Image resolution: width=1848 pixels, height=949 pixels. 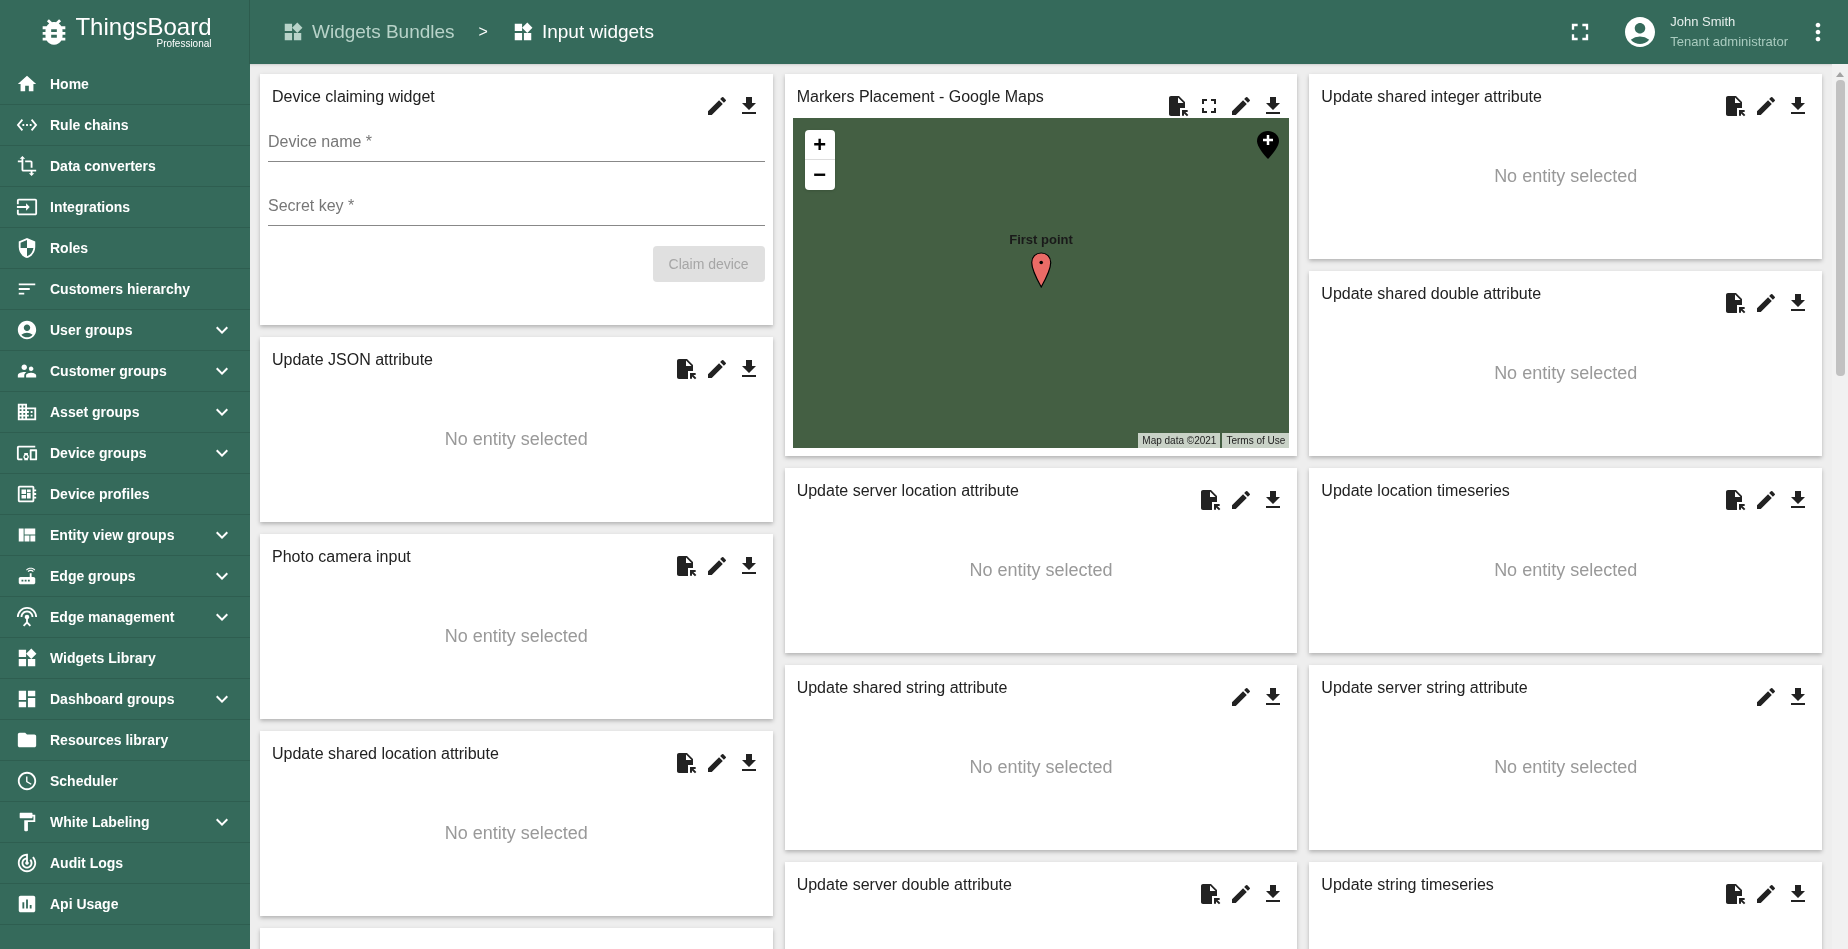 I want to click on zoom-out-button: −, so click(x=819, y=175).